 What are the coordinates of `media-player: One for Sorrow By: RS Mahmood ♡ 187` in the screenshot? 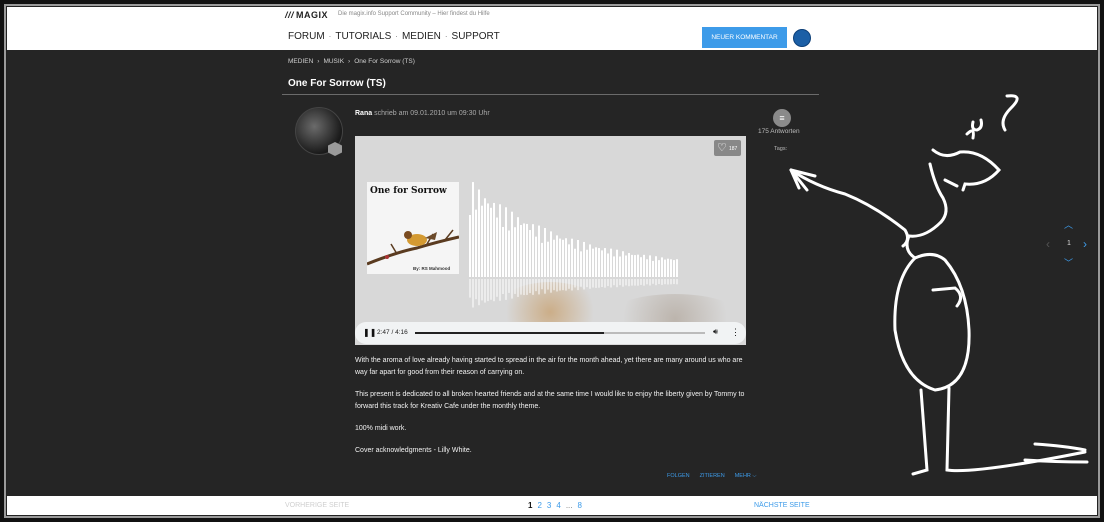 It's located at (550, 240).